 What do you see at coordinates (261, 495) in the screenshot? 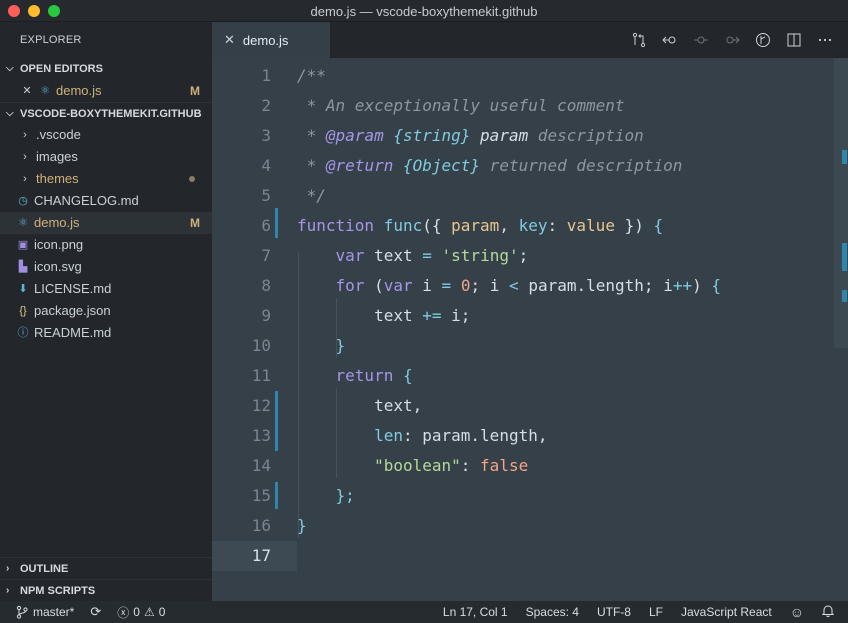
I see `line-number: 15` at bounding box center [261, 495].